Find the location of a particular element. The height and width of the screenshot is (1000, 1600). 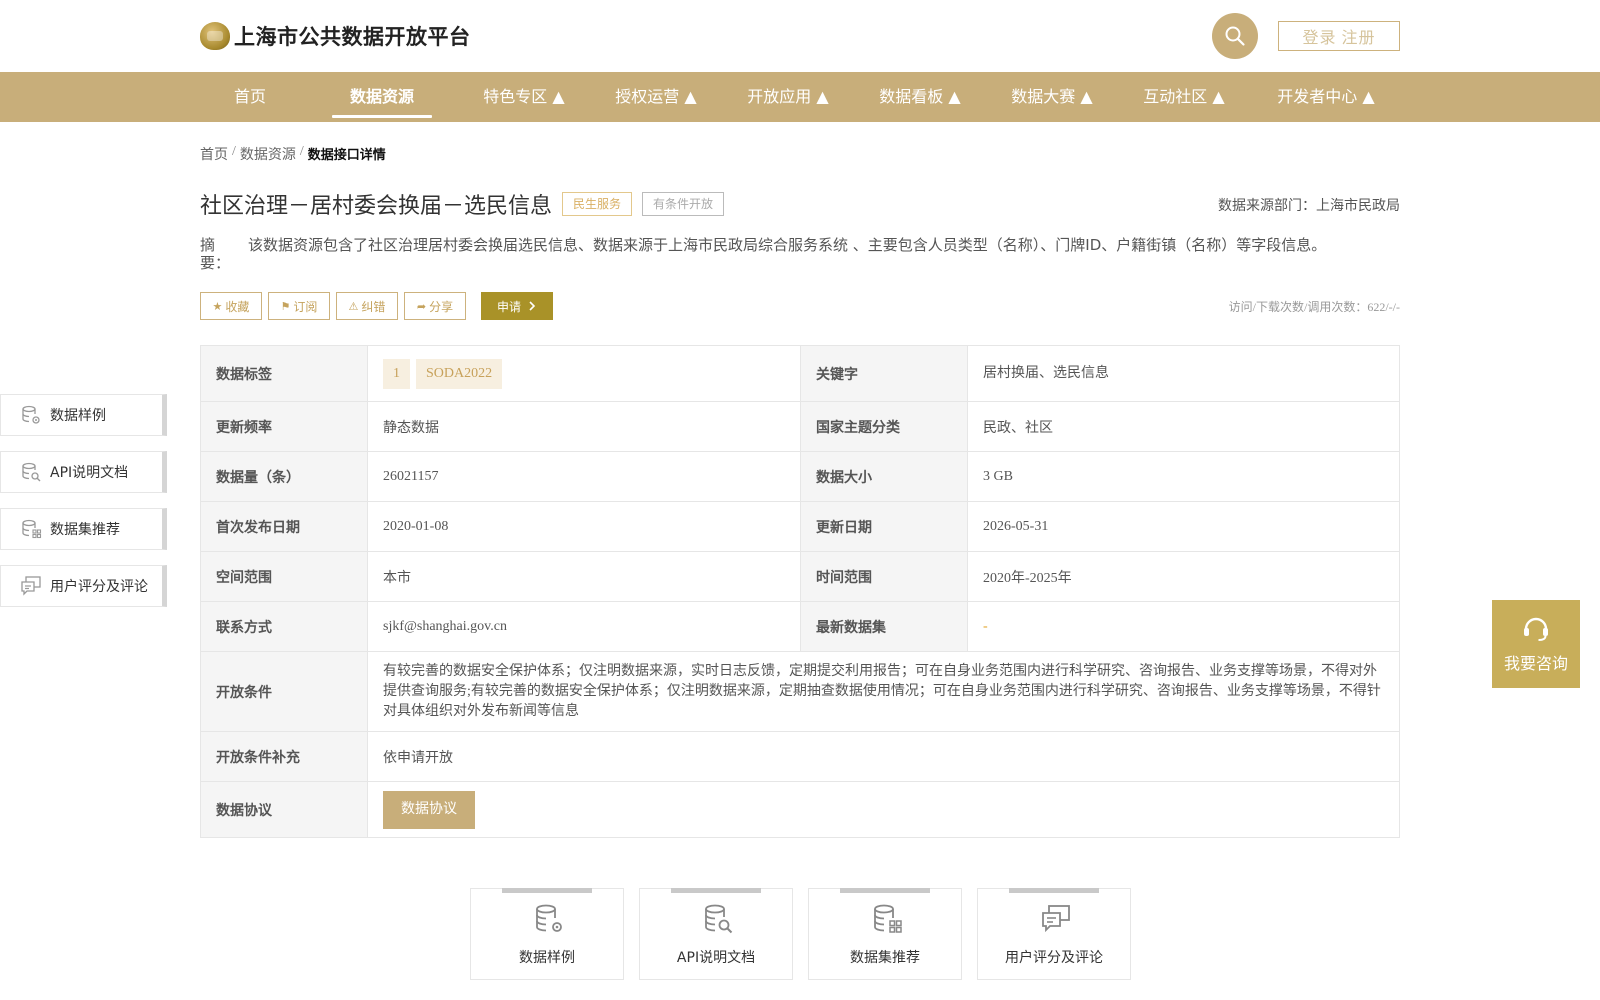

card-label: 数据集推荐 is located at coordinates (885, 958).